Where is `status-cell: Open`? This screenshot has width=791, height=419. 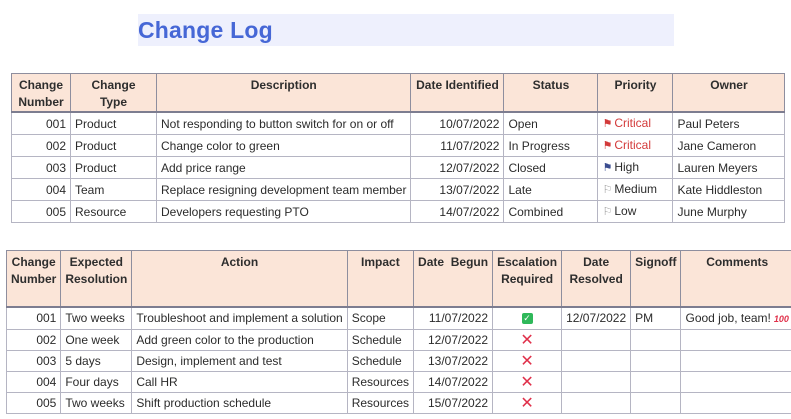 status-cell: Open is located at coordinates (551, 123).